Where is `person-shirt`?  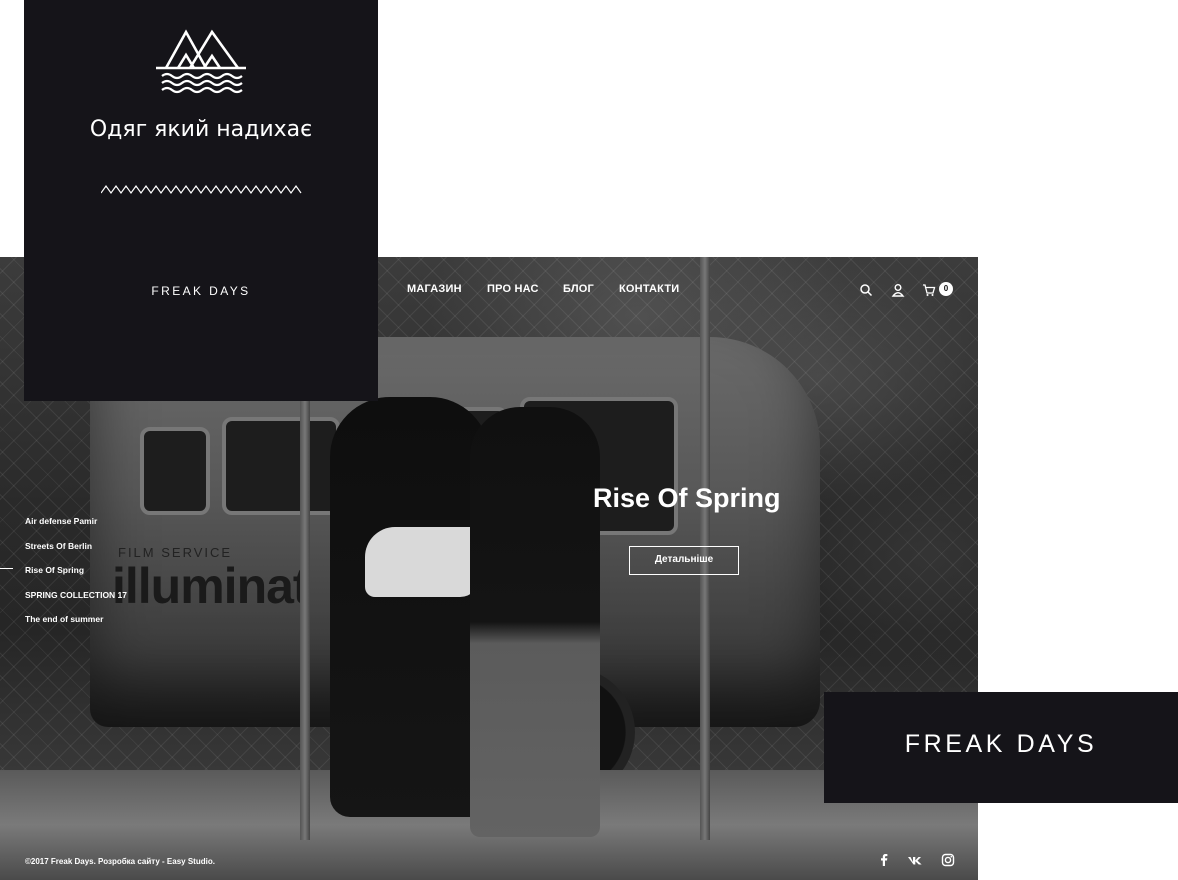 person-shirt is located at coordinates (422, 562).